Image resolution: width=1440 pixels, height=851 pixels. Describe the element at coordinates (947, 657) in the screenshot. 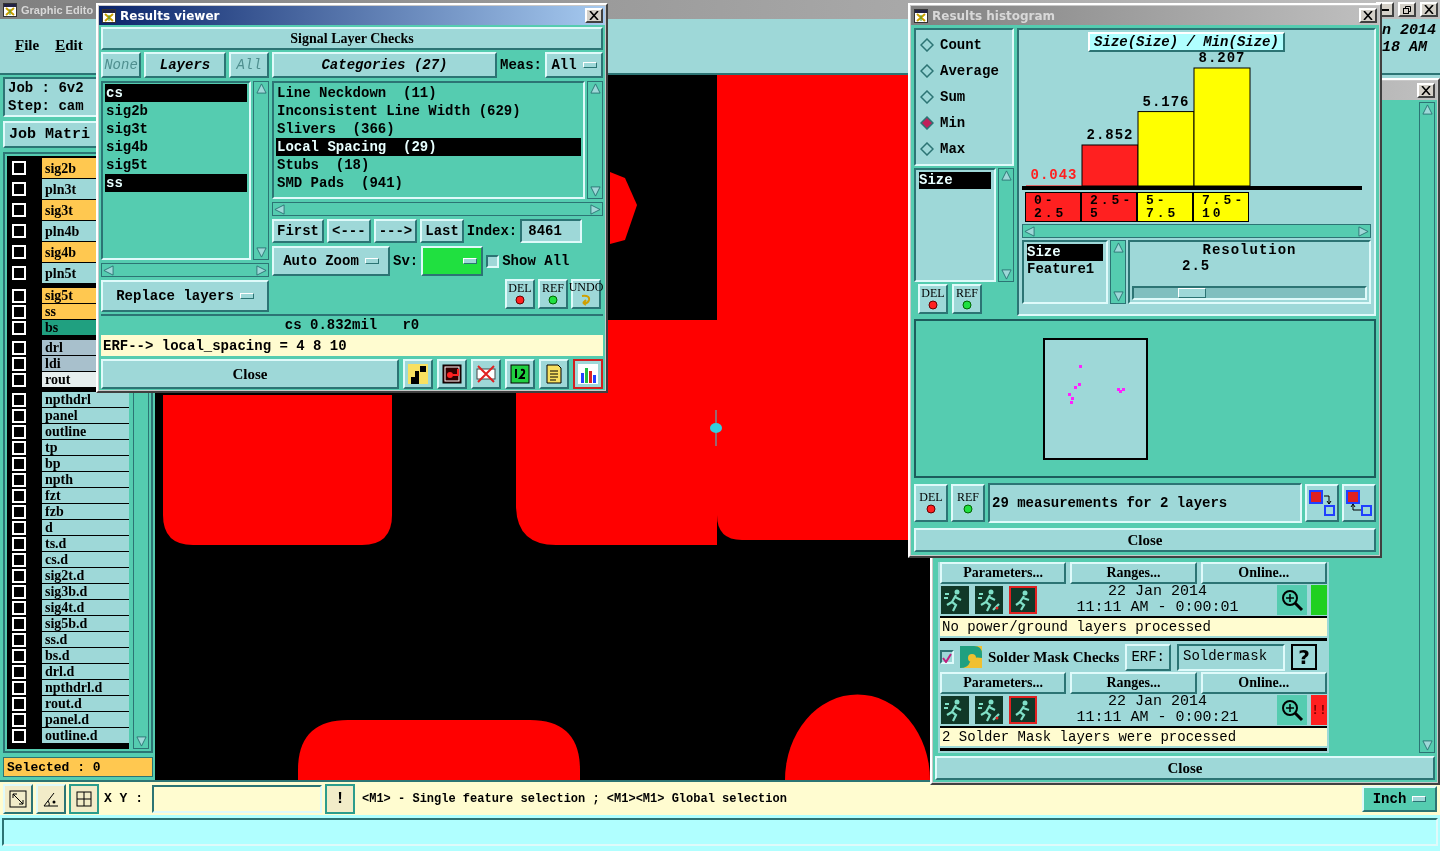

I see `check-checkbox` at that location.